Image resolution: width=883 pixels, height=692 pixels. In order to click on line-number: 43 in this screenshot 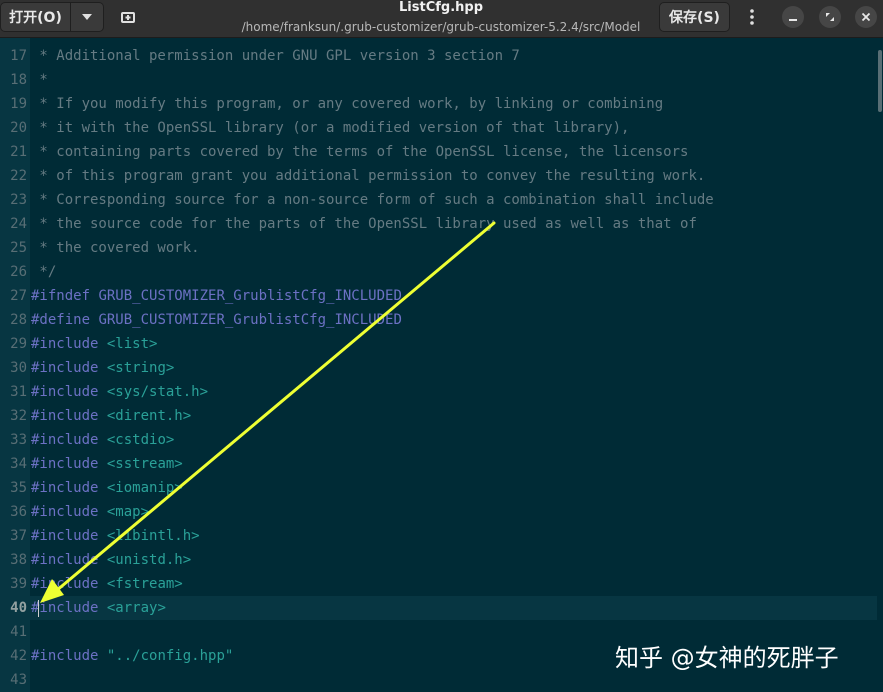, I will do `click(18, 680)`.